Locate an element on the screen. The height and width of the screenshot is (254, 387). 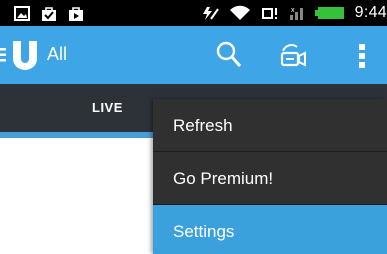
notification-icons is located at coordinates (49, 14).